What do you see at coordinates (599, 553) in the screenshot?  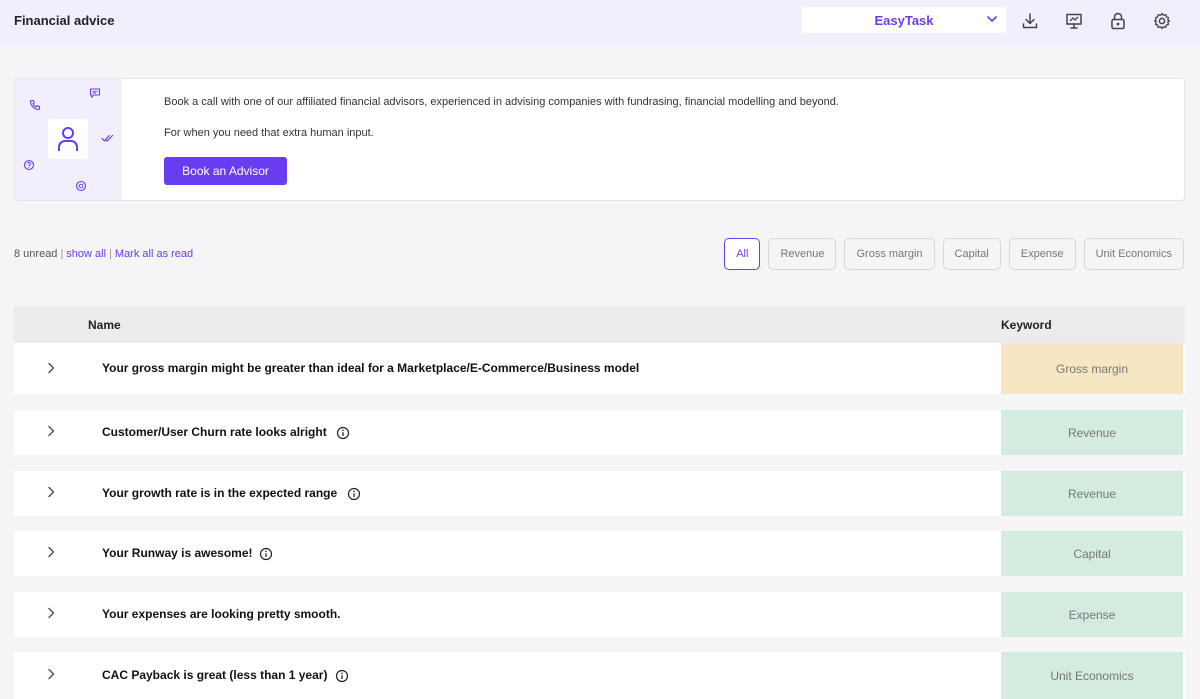 I see `table-row: Your Runway is awesome! Capital` at bounding box center [599, 553].